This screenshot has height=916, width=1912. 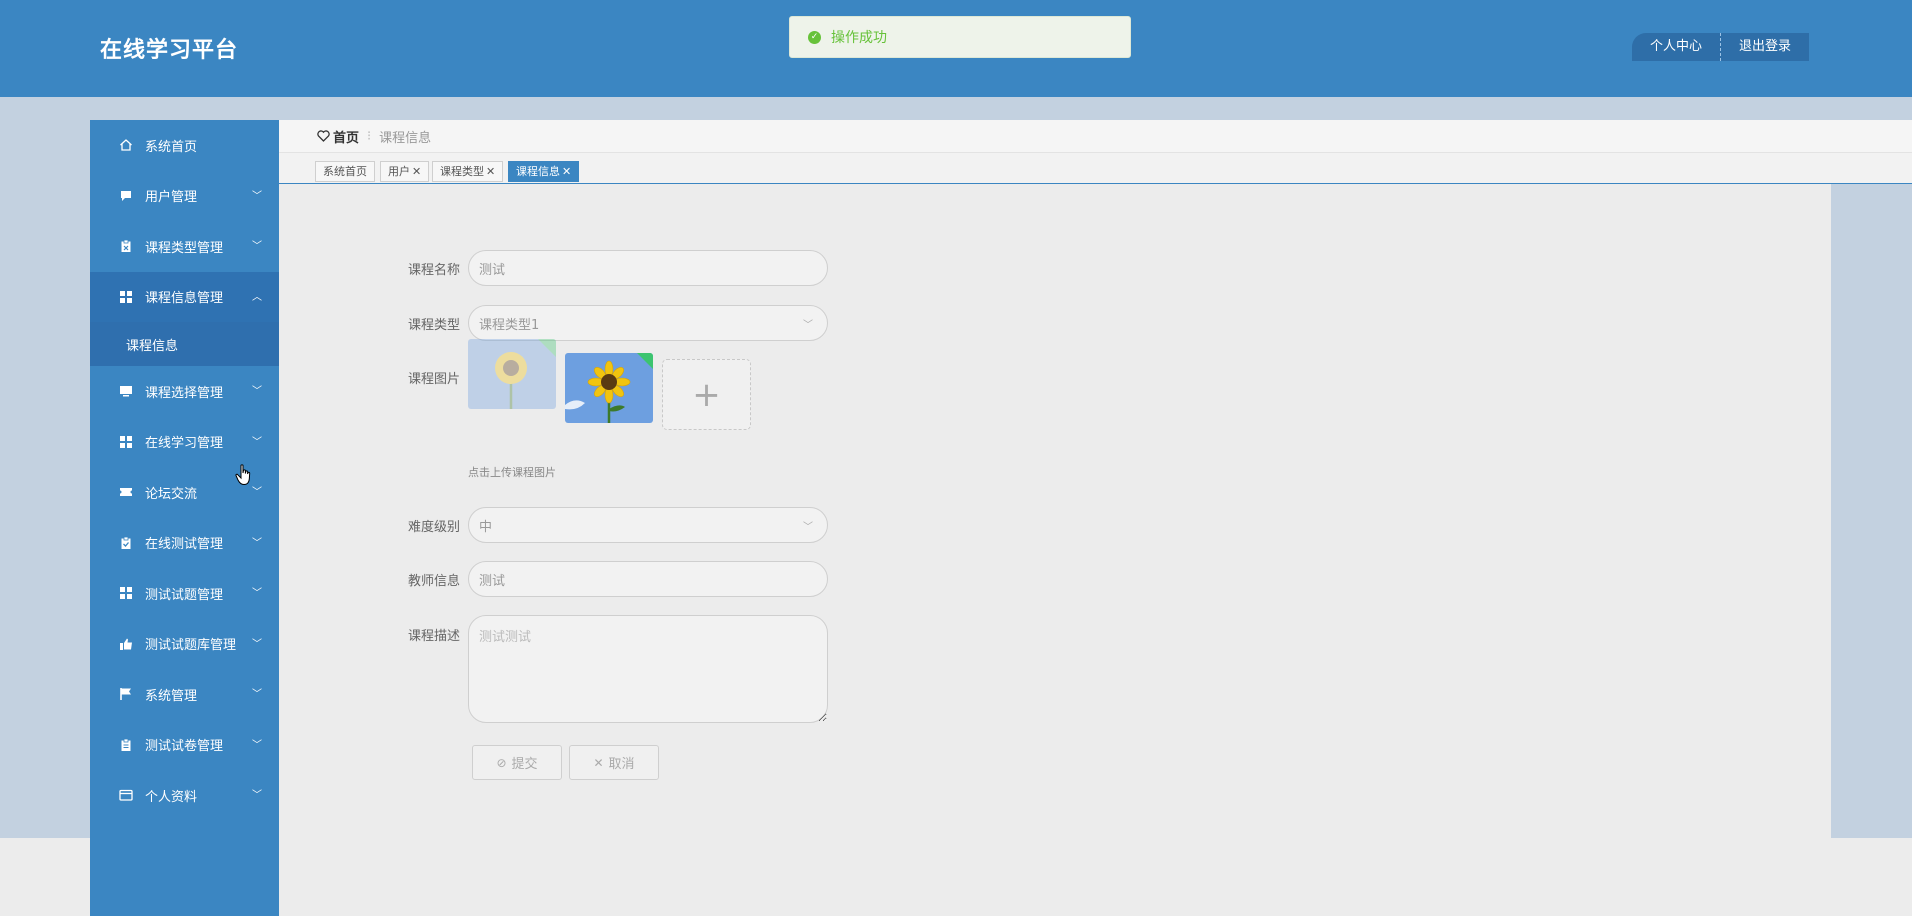 I want to click on image-upload-button: +, so click(x=706, y=394).